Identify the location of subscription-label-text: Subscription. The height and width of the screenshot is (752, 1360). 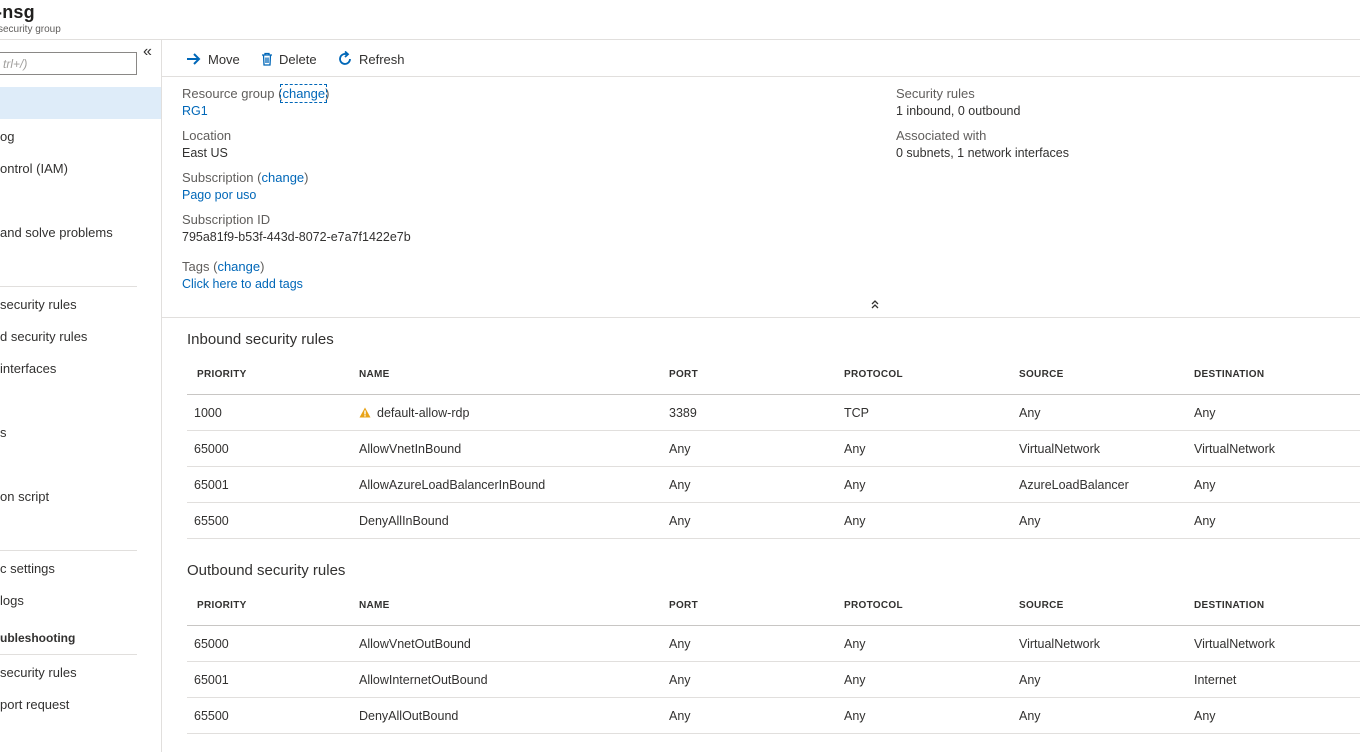
(218, 177).